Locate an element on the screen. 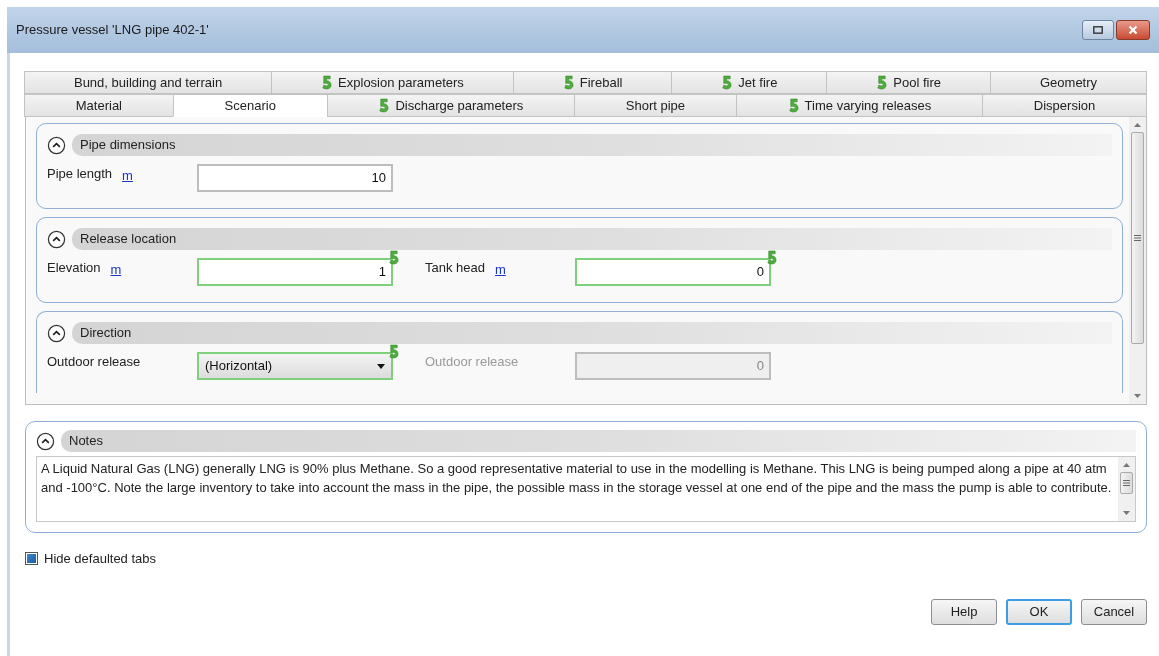 The height and width of the screenshot is (656, 1159). input-field: 1 is located at coordinates (295, 272).